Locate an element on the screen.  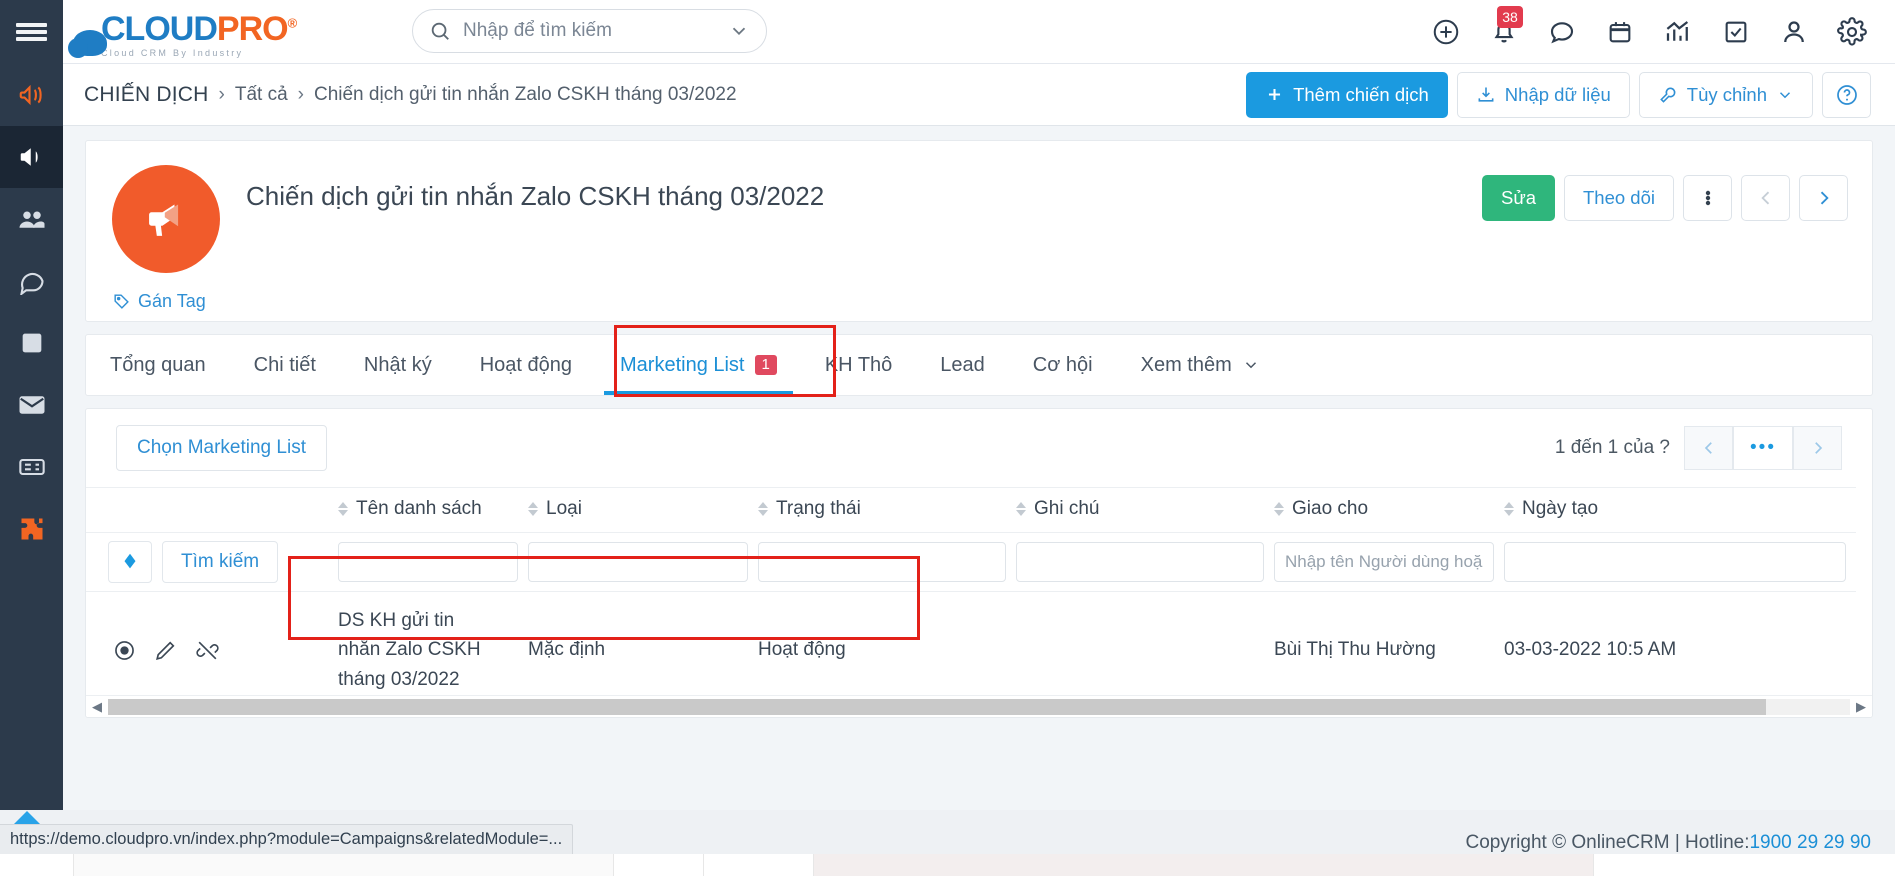
scroll-left-arrow: ◀ is located at coordinates (97, 707).